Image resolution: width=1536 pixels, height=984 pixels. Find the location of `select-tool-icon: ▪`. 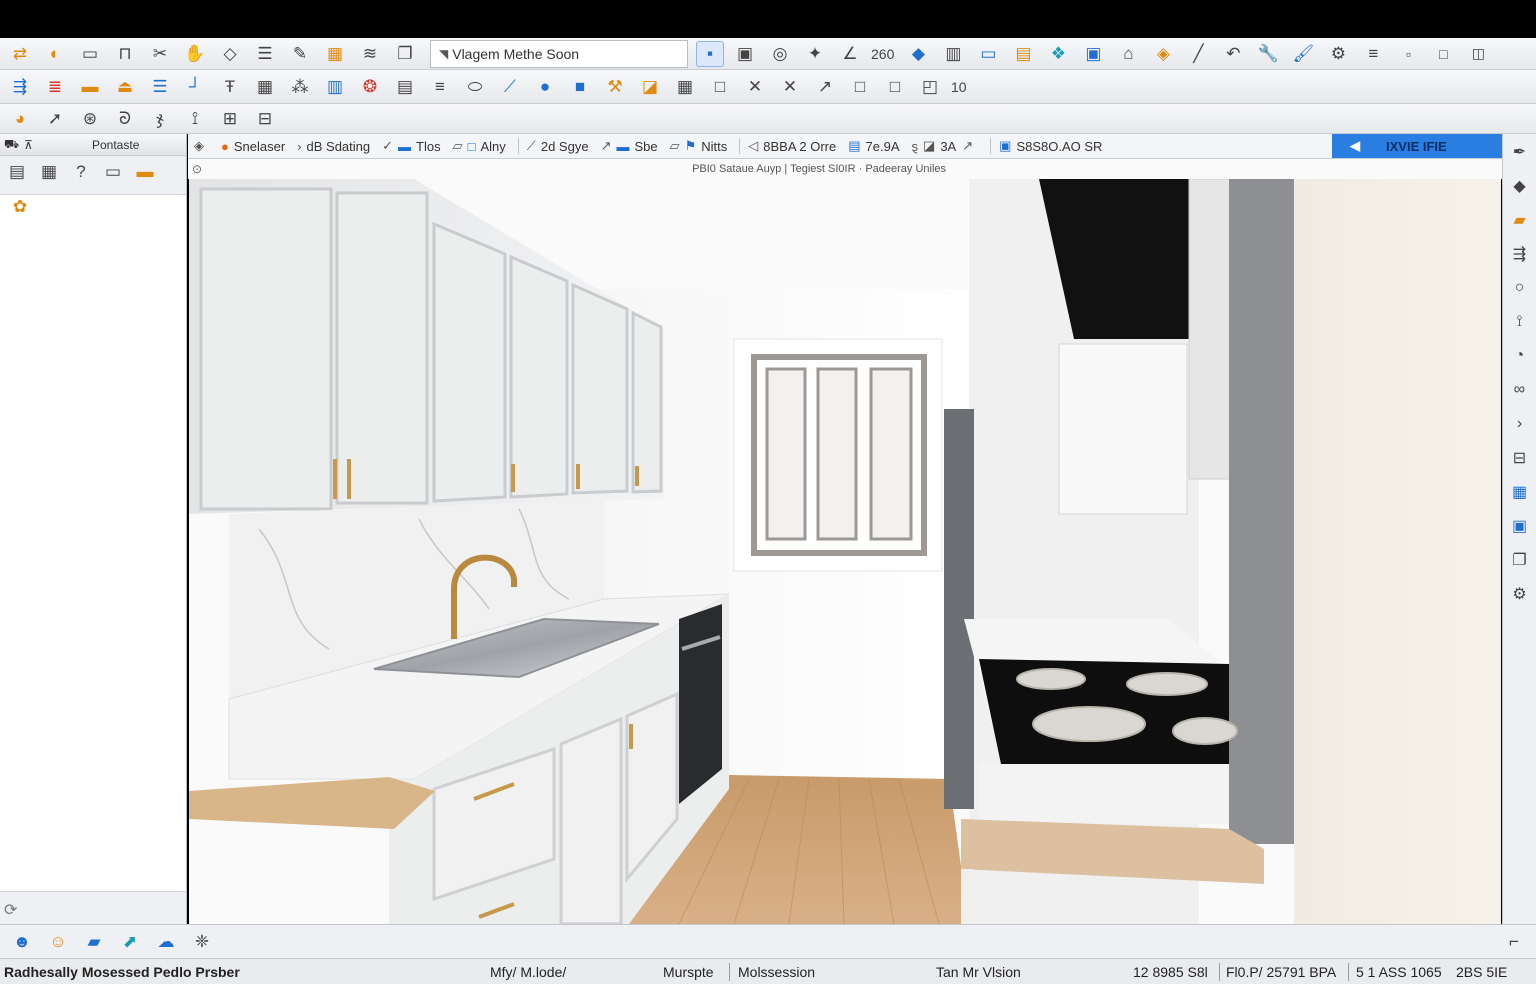

select-tool-icon: ▪ is located at coordinates (710, 53).